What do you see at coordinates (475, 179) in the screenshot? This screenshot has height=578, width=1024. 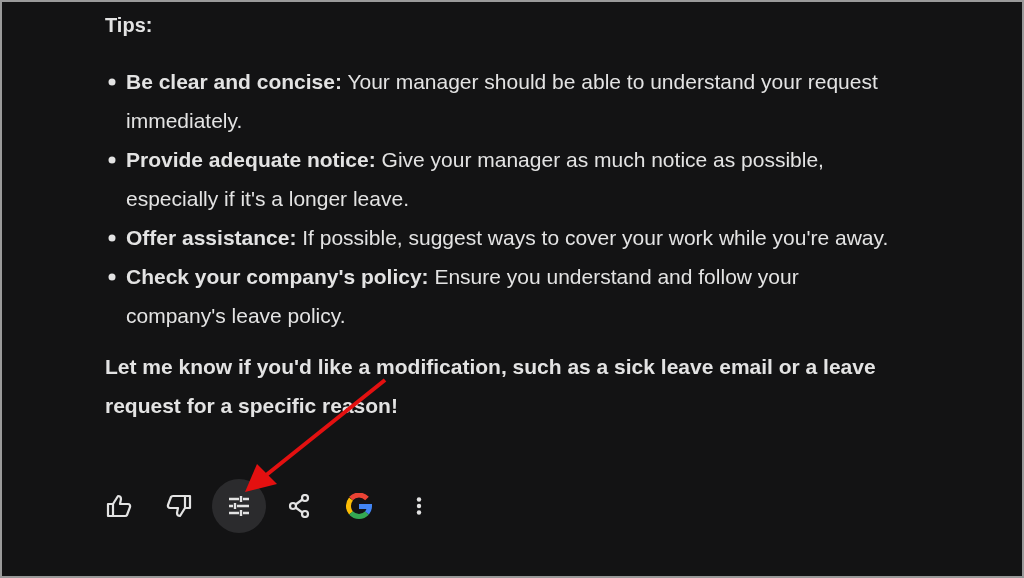 I see `tip-text: Provide adequate notice: Give your manager as much notice as possible, especially if it's a longer leave.` at bounding box center [475, 179].